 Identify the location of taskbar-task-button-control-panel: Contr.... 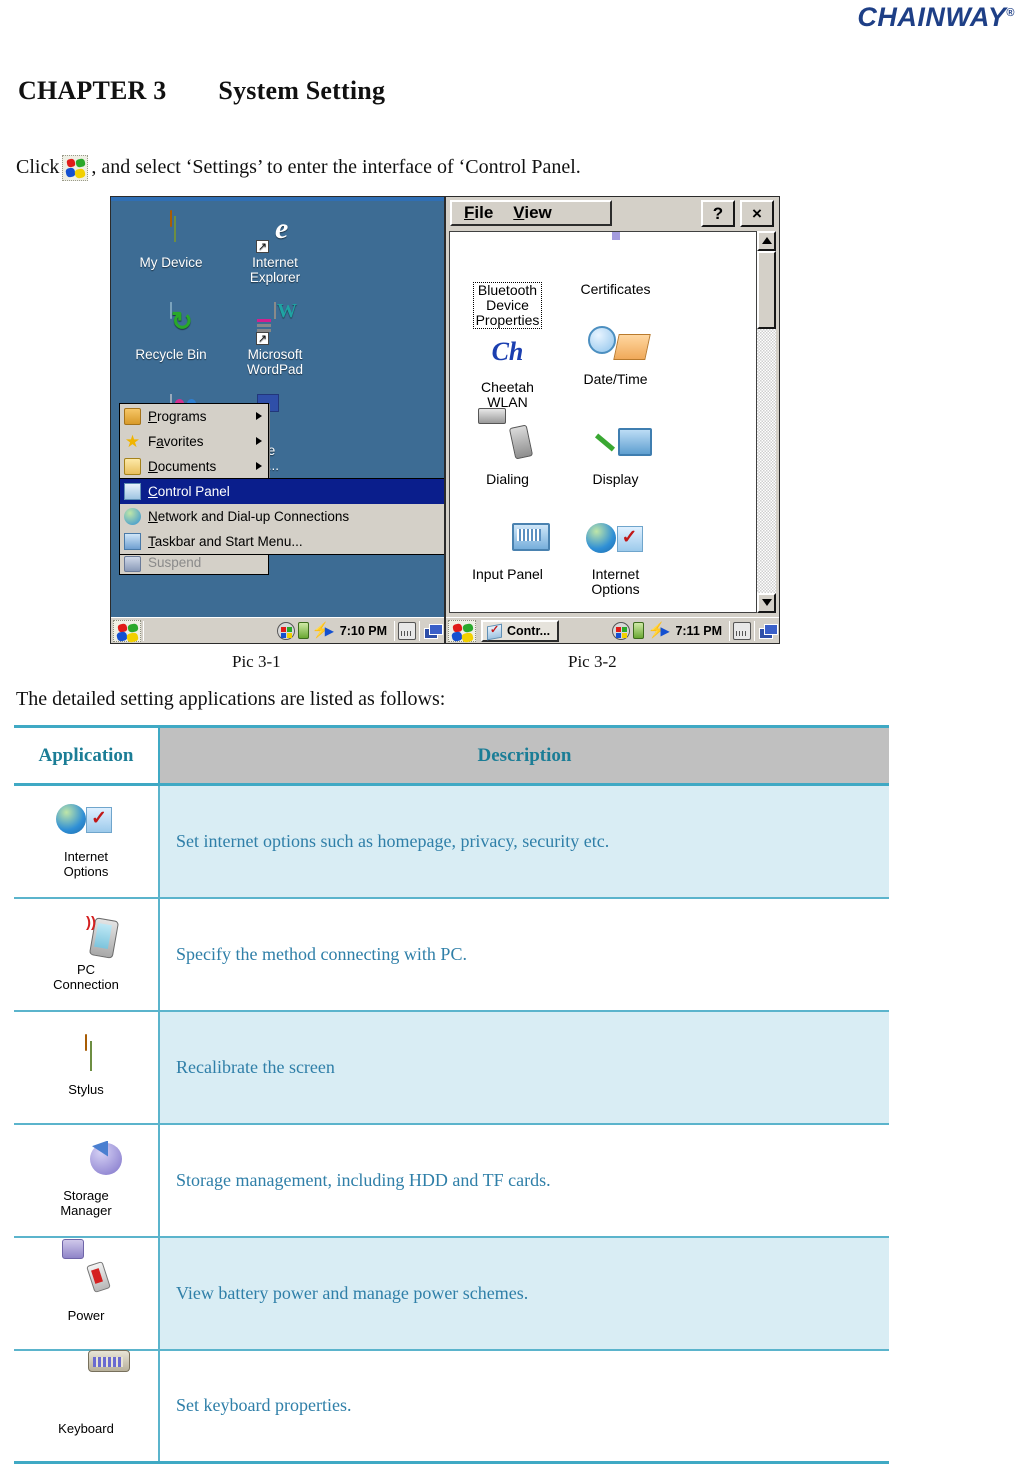
(520, 630).